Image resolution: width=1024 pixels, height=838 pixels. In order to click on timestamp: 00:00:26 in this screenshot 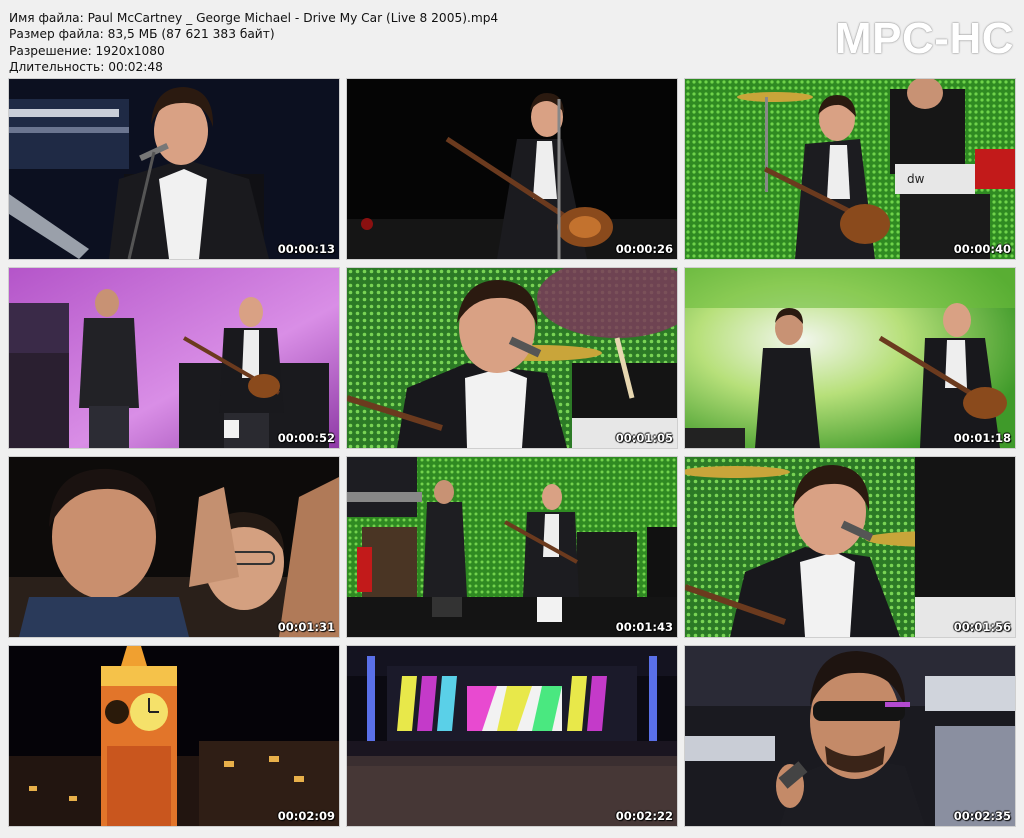, I will do `click(644, 249)`.